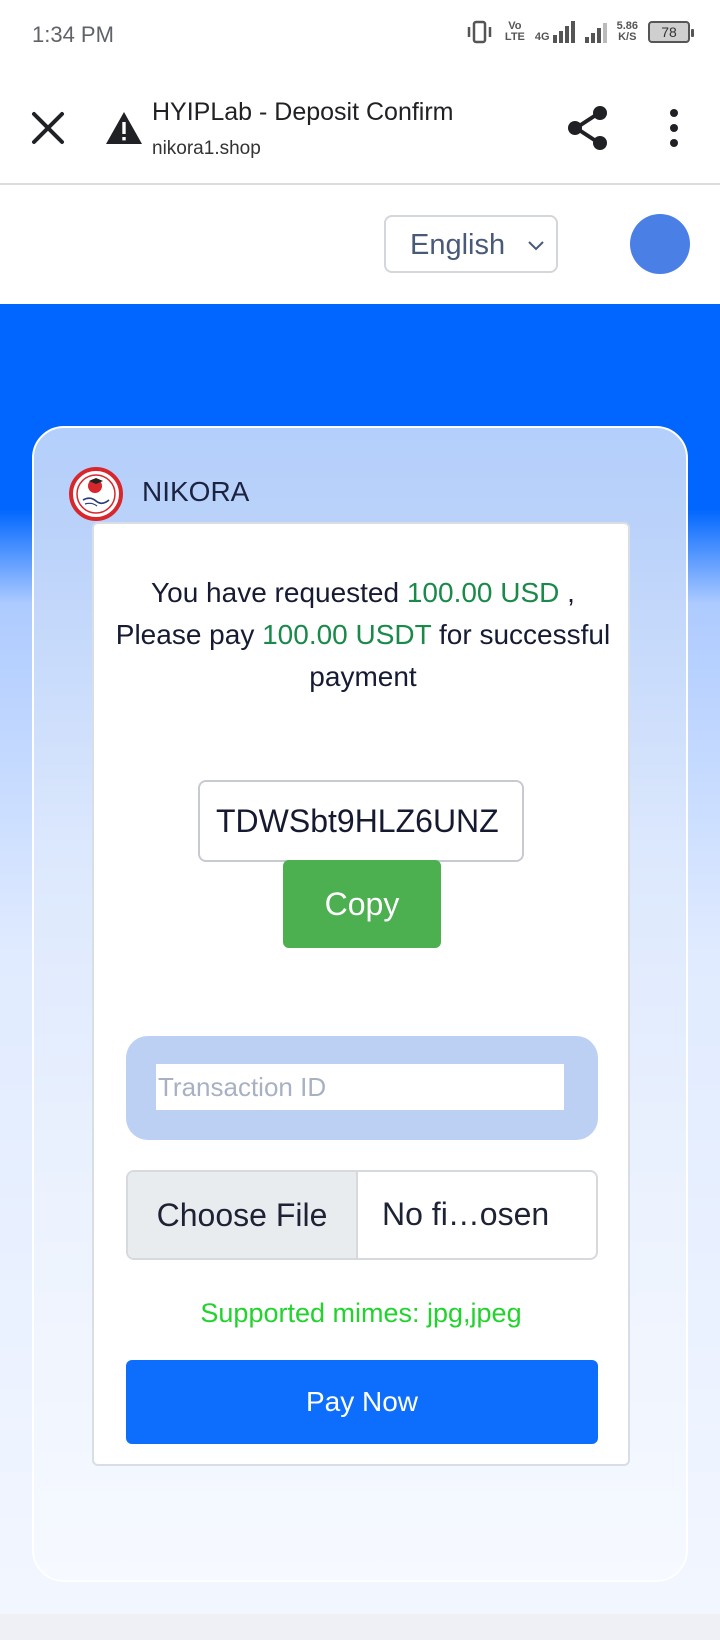 The width and height of the screenshot is (720, 1640). Describe the element at coordinates (206, 149) in the screenshot. I see `page-url: nikora1.shop` at that location.